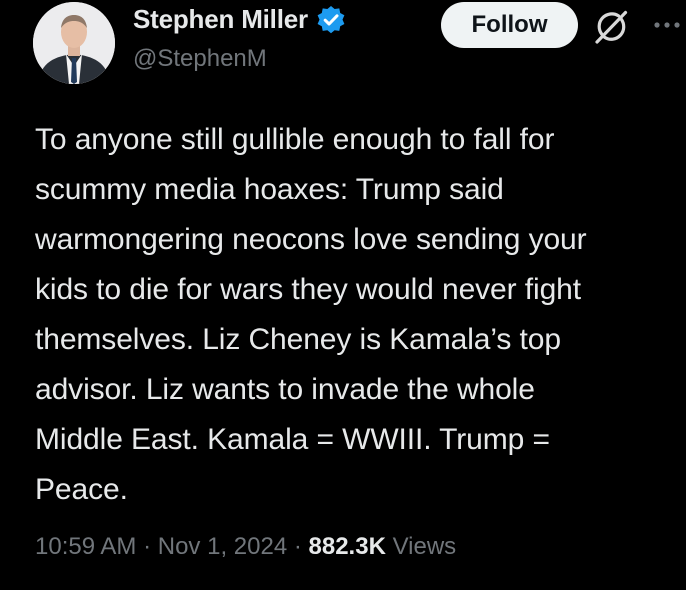  What do you see at coordinates (311, 239) in the screenshot?
I see `tweet-text-line: warmongering neocons love sending your` at bounding box center [311, 239].